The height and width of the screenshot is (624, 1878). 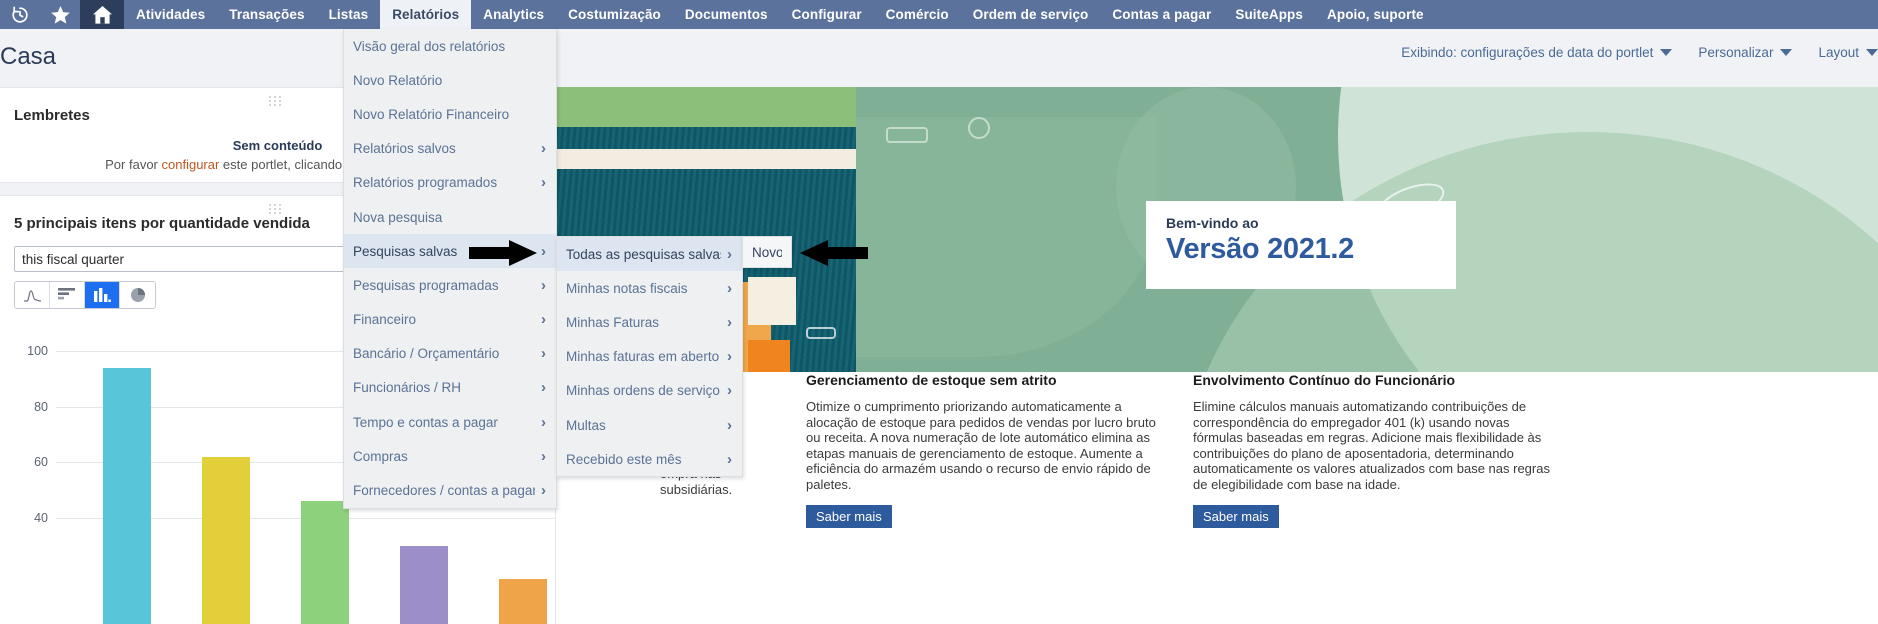 I want to click on chart-y-axis-label: 100, so click(x=37, y=351).